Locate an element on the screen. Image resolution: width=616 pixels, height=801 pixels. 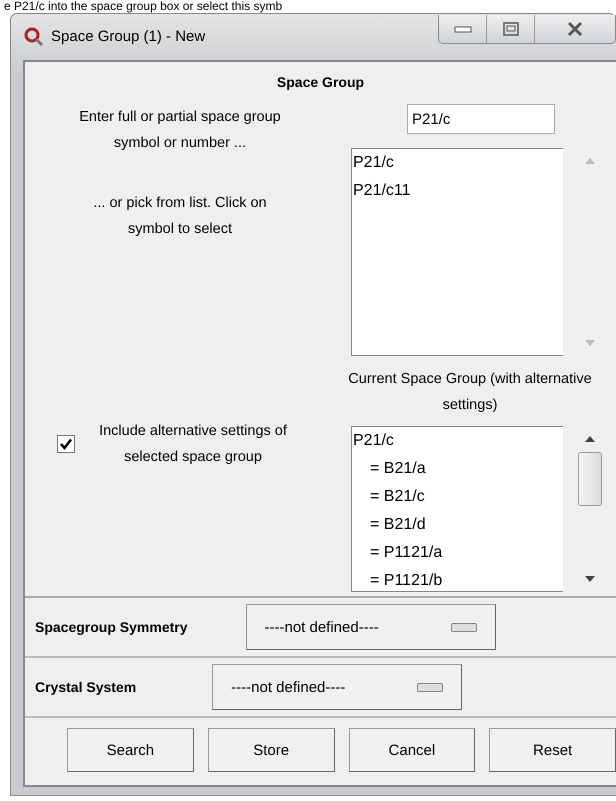
current-label: Current Space Group (with alternative settings) is located at coordinates (470, 392).